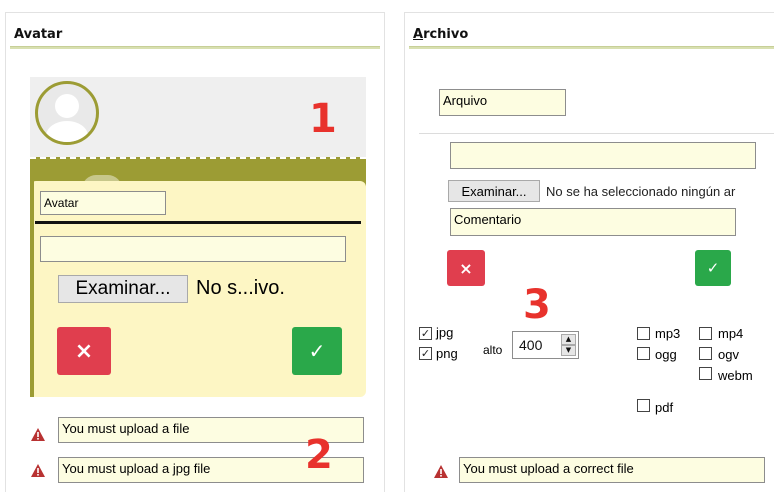 The image size is (774, 492). What do you see at coordinates (731, 333) in the screenshot?
I see `format-label-mp4: mp4` at bounding box center [731, 333].